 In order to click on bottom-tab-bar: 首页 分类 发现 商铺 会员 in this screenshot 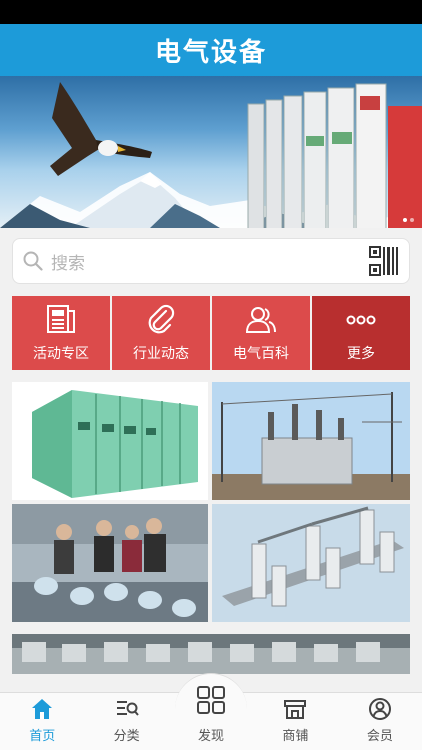, I will do `click(211, 711)`.